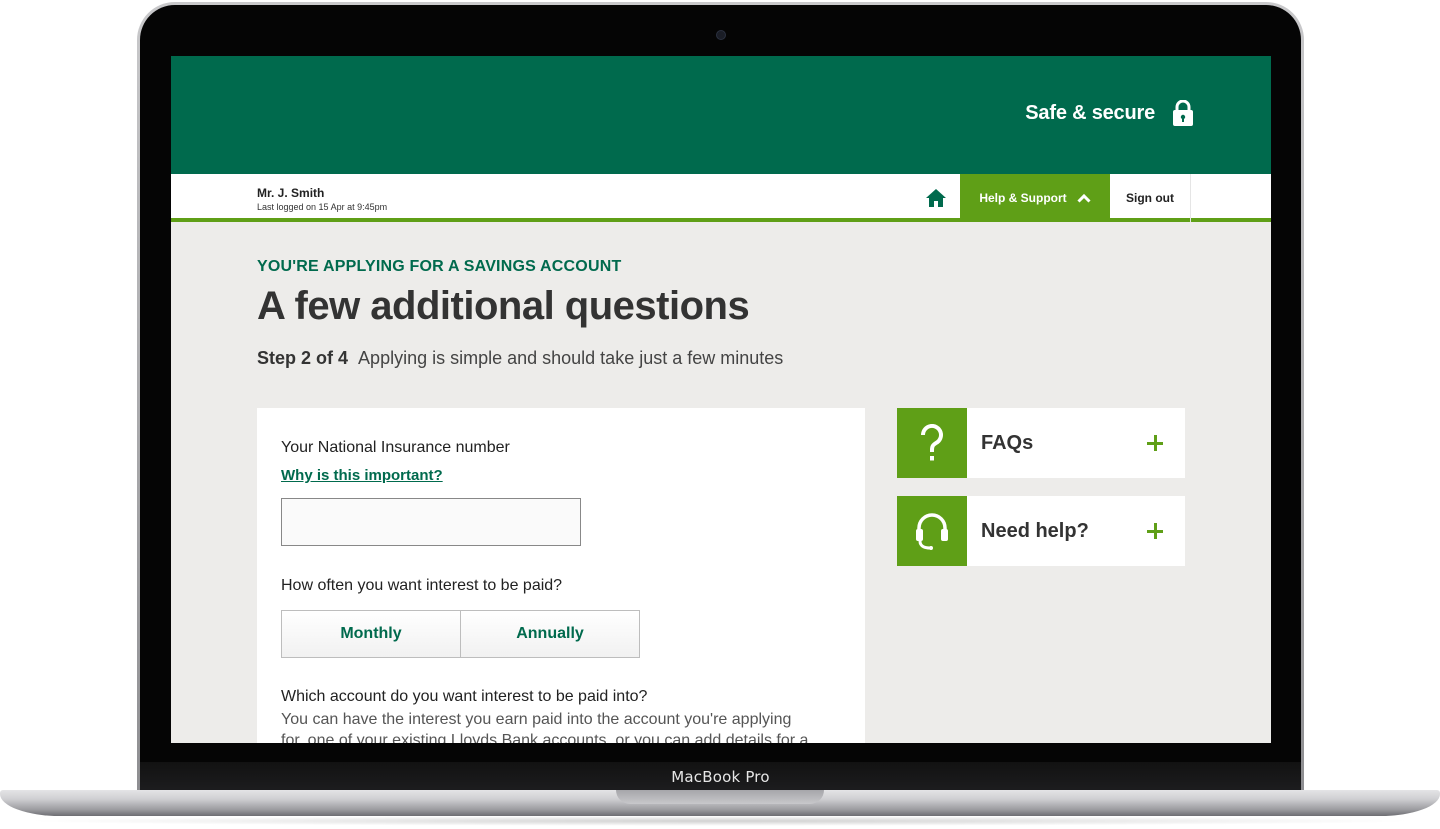 This screenshot has width=1440, height=829. I want to click on step-count: Step 2 of 4, so click(303, 358).